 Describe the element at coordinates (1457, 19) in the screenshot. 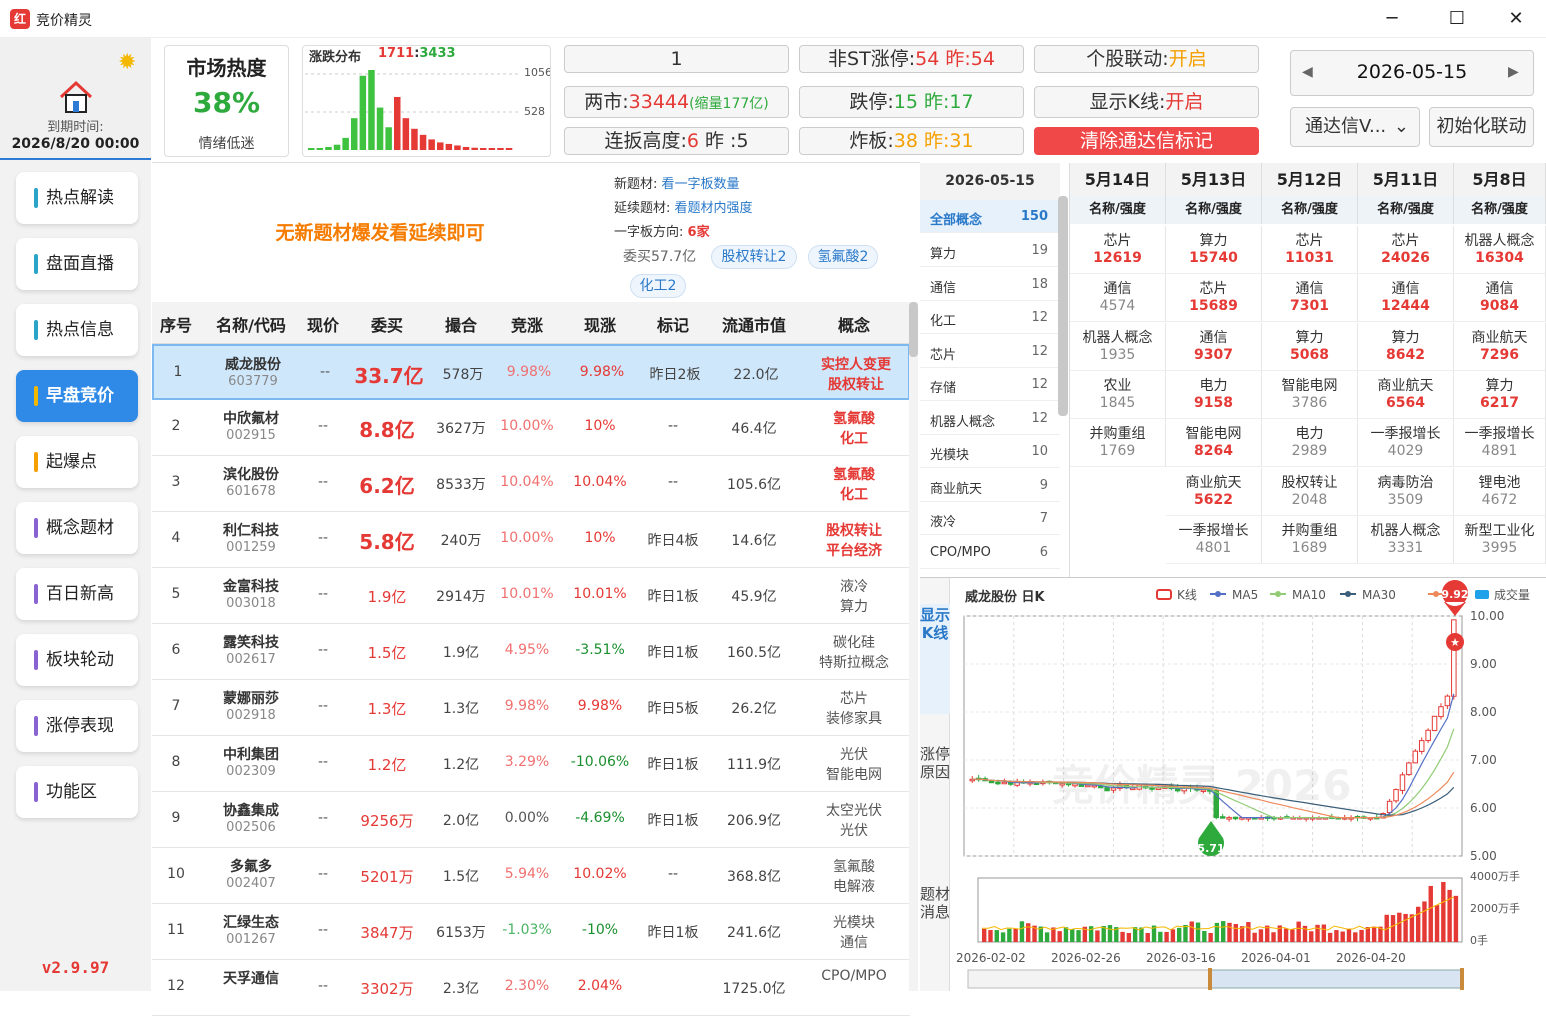

I see `maximize-button: ☐` at that location.